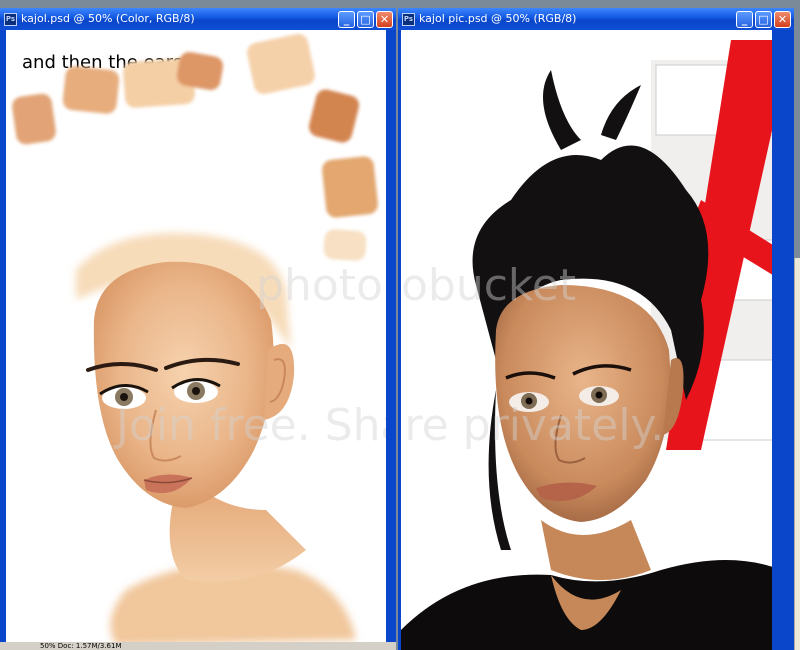 The height and width of the screenshot is (650, 800). What do you see at coordinates (108, 18) in the screenshot?
I see `left-window-title: kajol.psd @ 50% (Color, RGB/8)` at bounding box center [108, 18].